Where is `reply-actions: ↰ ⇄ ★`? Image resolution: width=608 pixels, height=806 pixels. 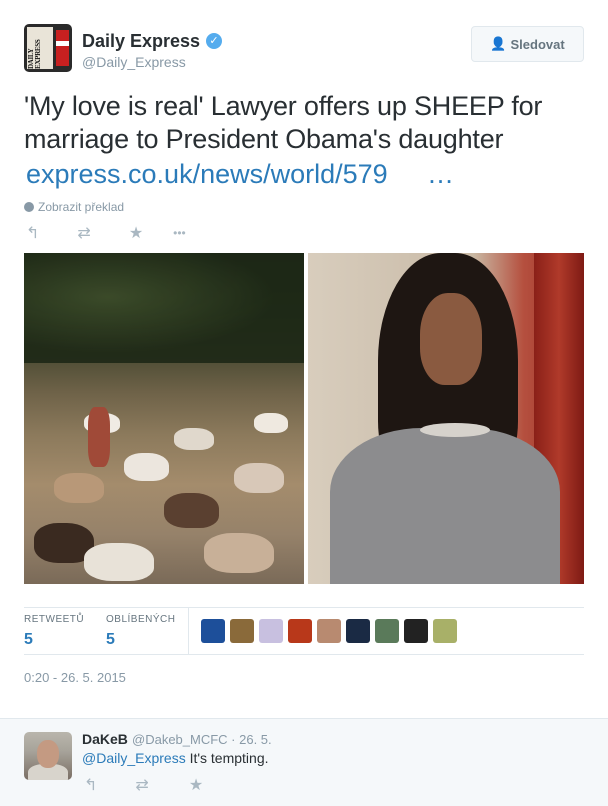 reply-actions: ↰ ⇄ ★ is located at coordinates (143, 785).